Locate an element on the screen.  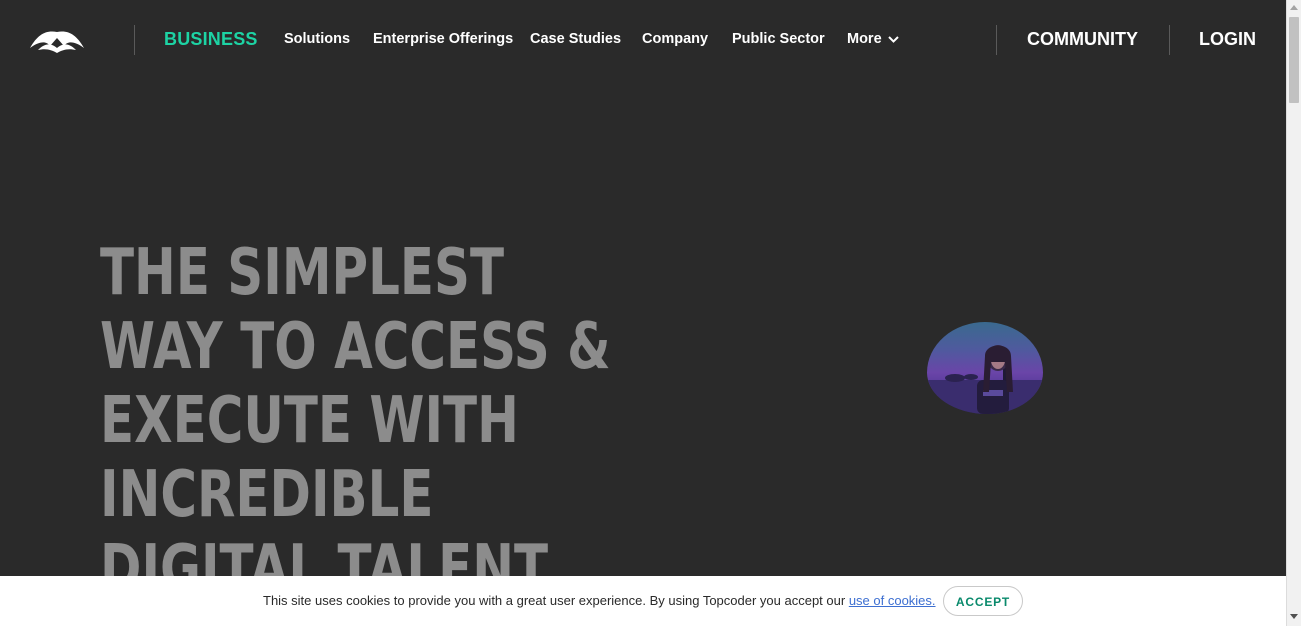
nav-solutions: Solutions is located at coordinates (317, 39).